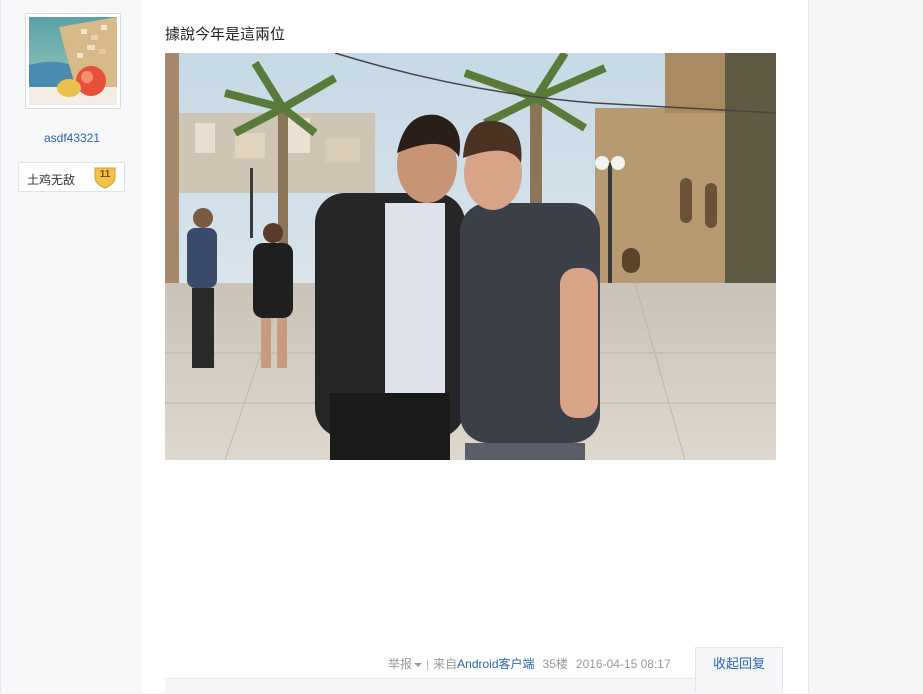  I want to click on right-gutter, so click(865, 346).